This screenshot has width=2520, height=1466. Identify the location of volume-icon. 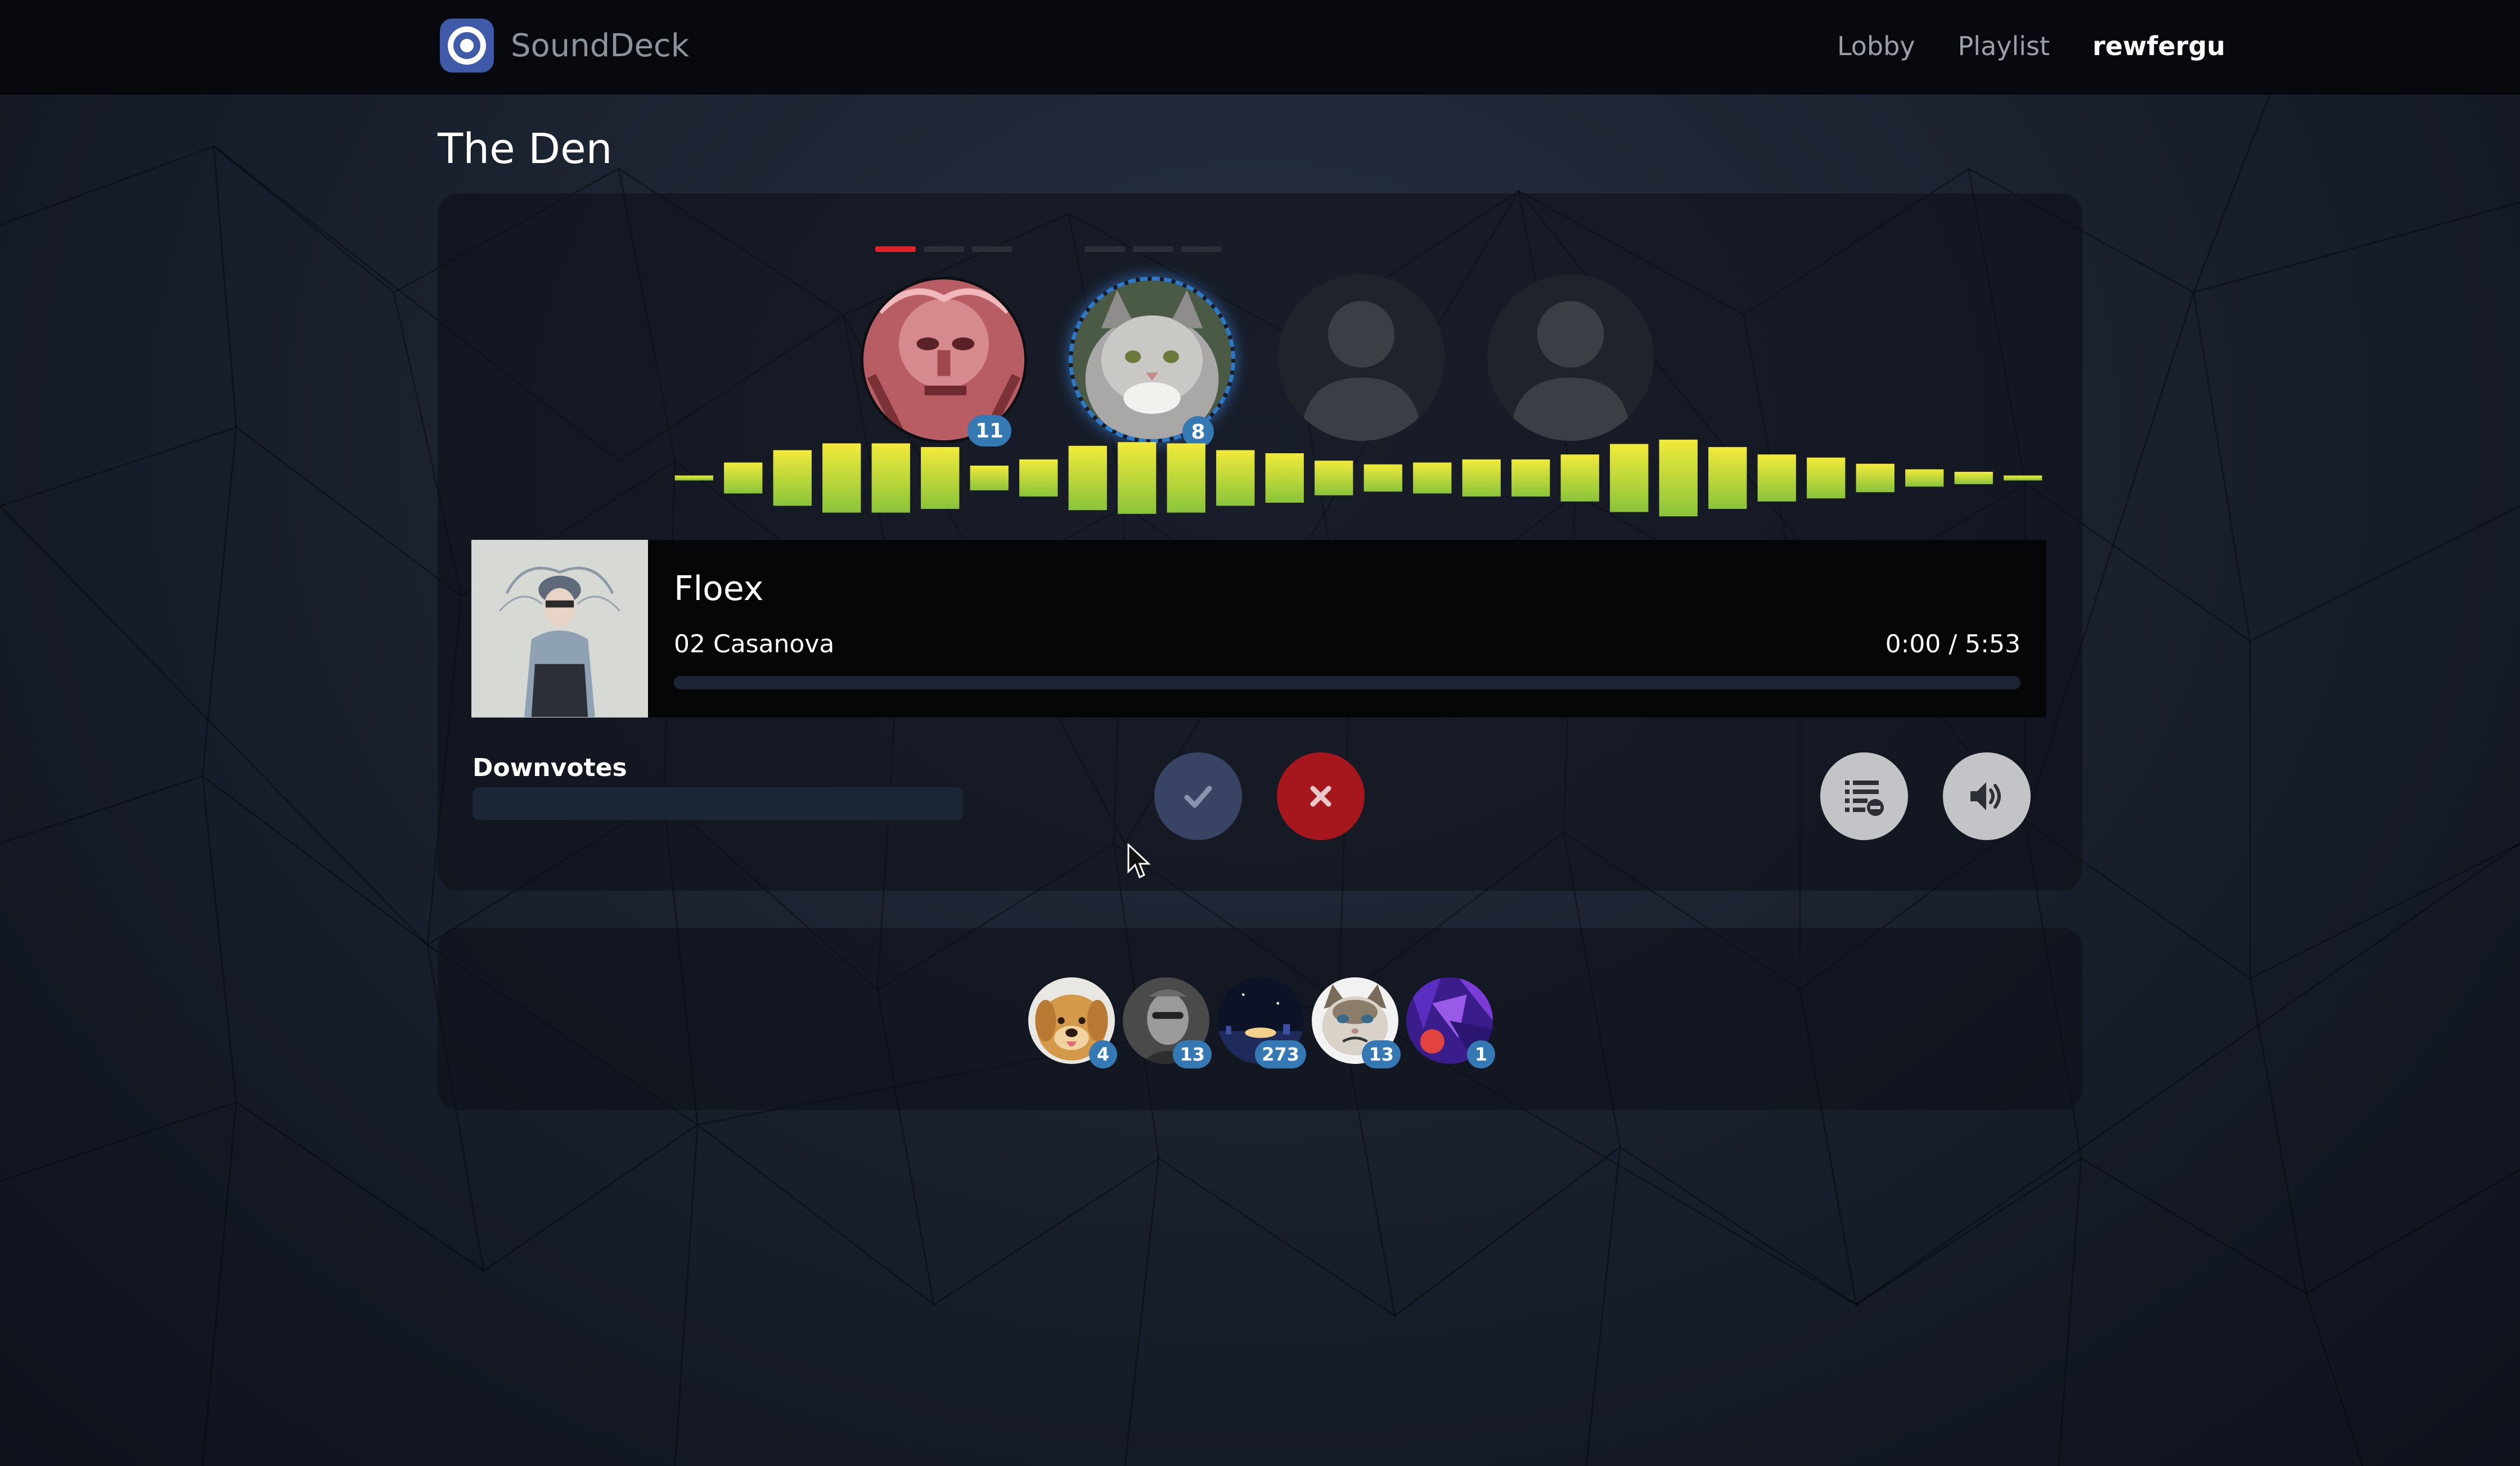
(1985, 796).